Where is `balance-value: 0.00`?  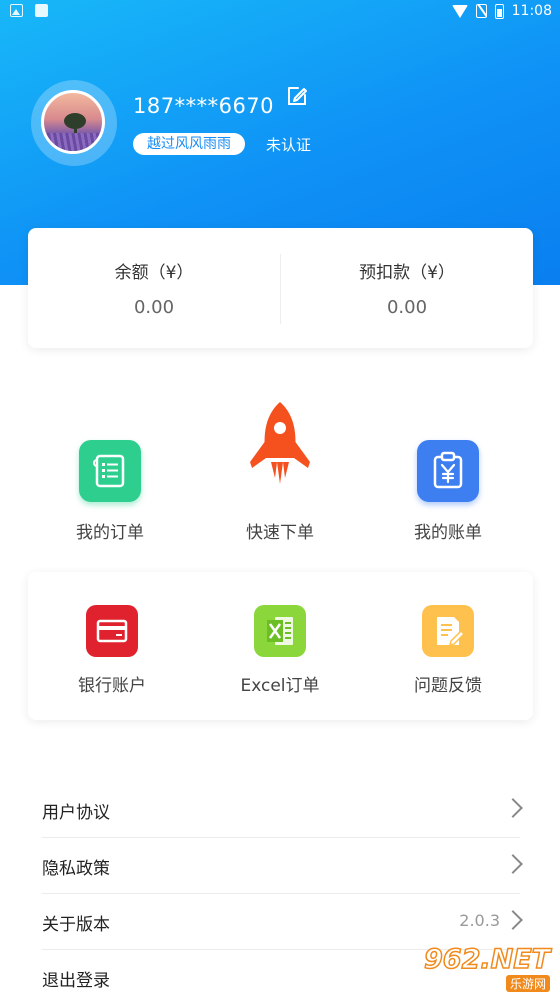
balance-value: 0.00 is located at coordinates (154, 307).